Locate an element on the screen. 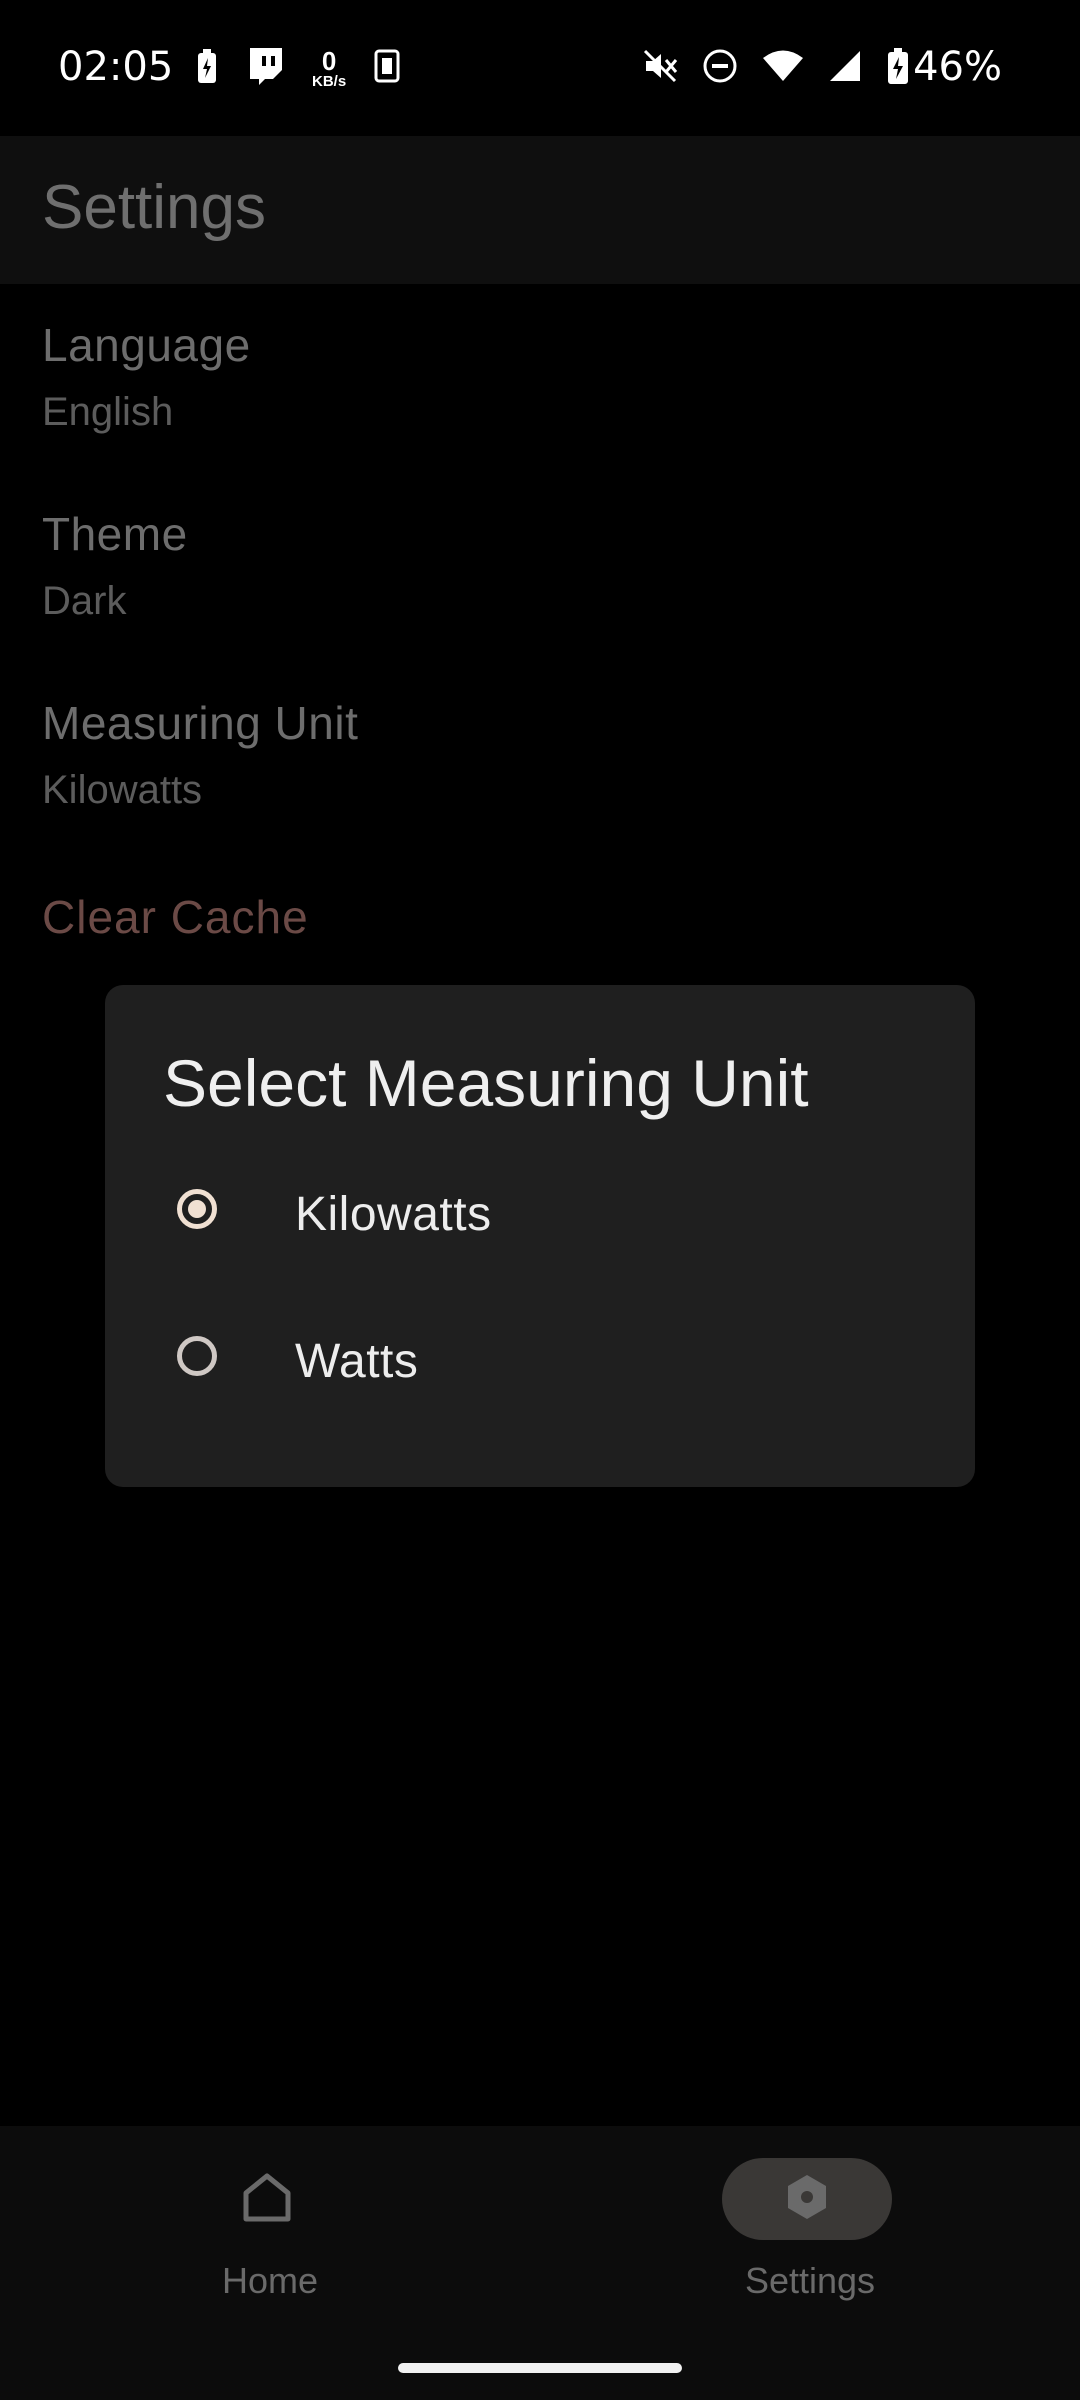  twitch-icon is located at coordinates (265, 68).